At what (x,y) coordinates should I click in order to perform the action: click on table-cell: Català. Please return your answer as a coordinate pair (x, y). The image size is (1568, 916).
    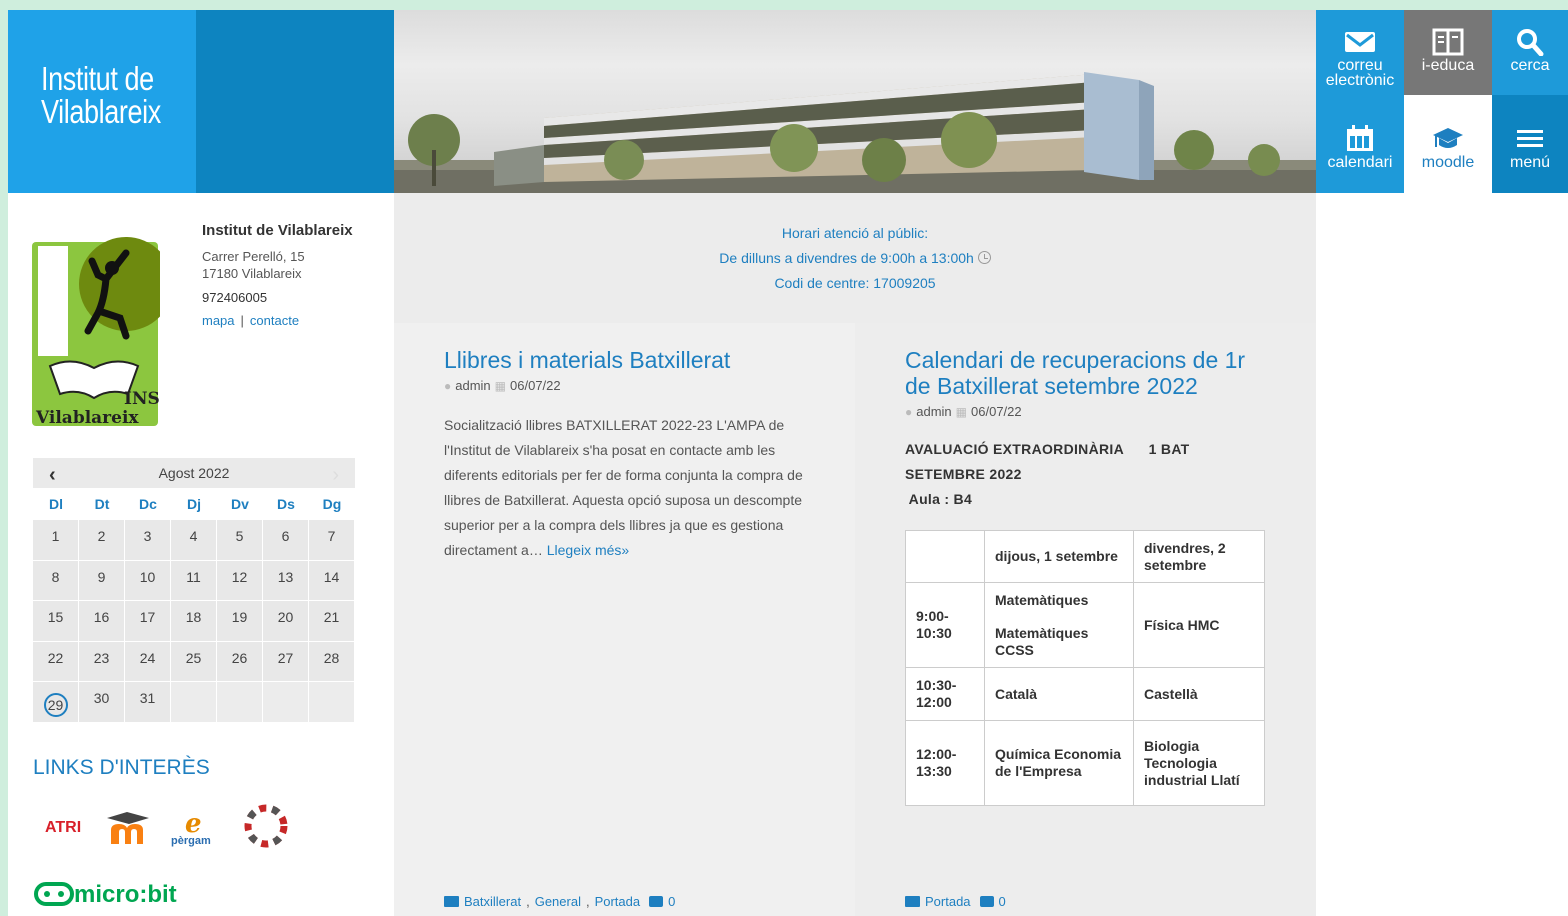
    Looking at the image, I should click on (1059, 694).